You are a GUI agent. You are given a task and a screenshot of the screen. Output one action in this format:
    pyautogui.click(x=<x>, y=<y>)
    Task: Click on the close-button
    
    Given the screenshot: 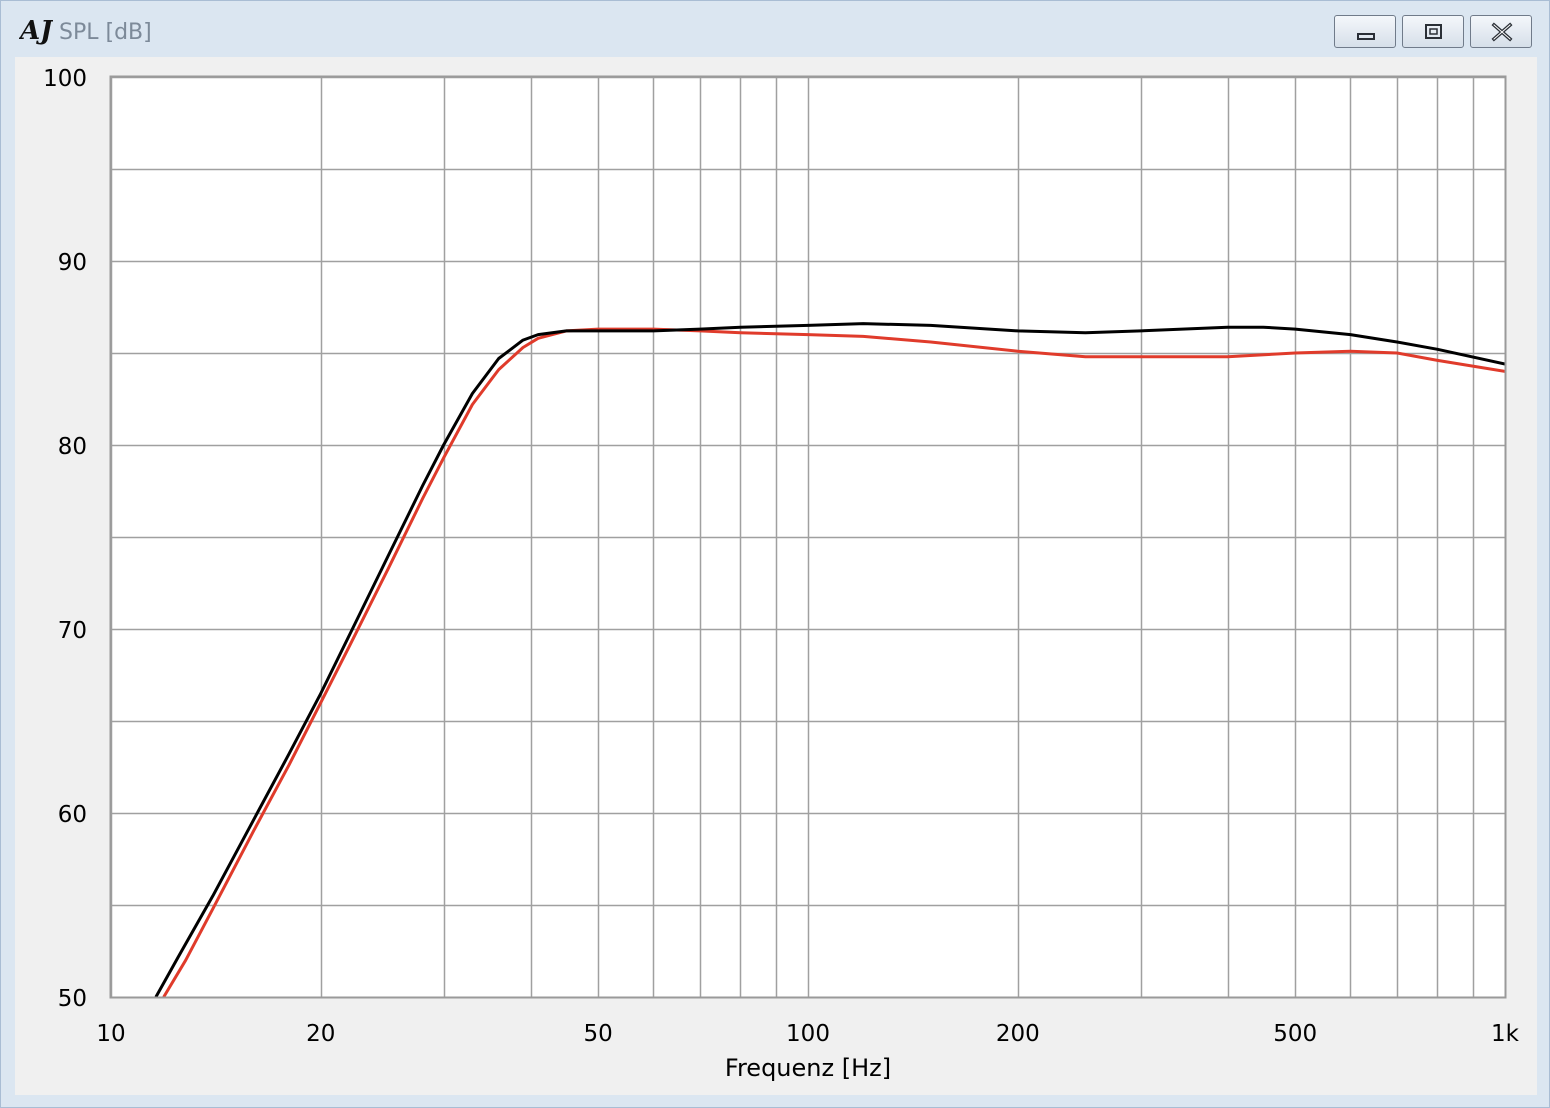 What is the action you would take?
    pyautogui.click(x=1501, y=31)
    